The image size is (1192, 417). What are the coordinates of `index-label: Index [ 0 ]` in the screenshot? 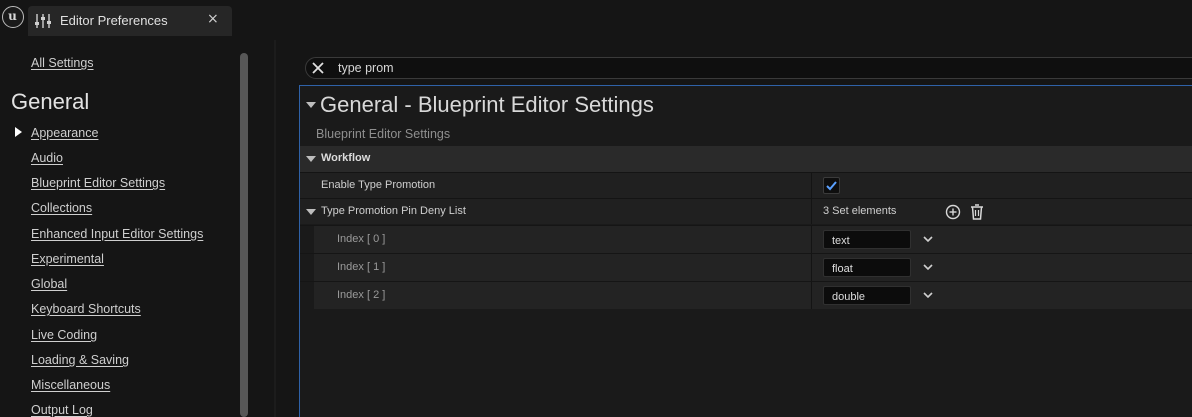 It's located at (361, 239).